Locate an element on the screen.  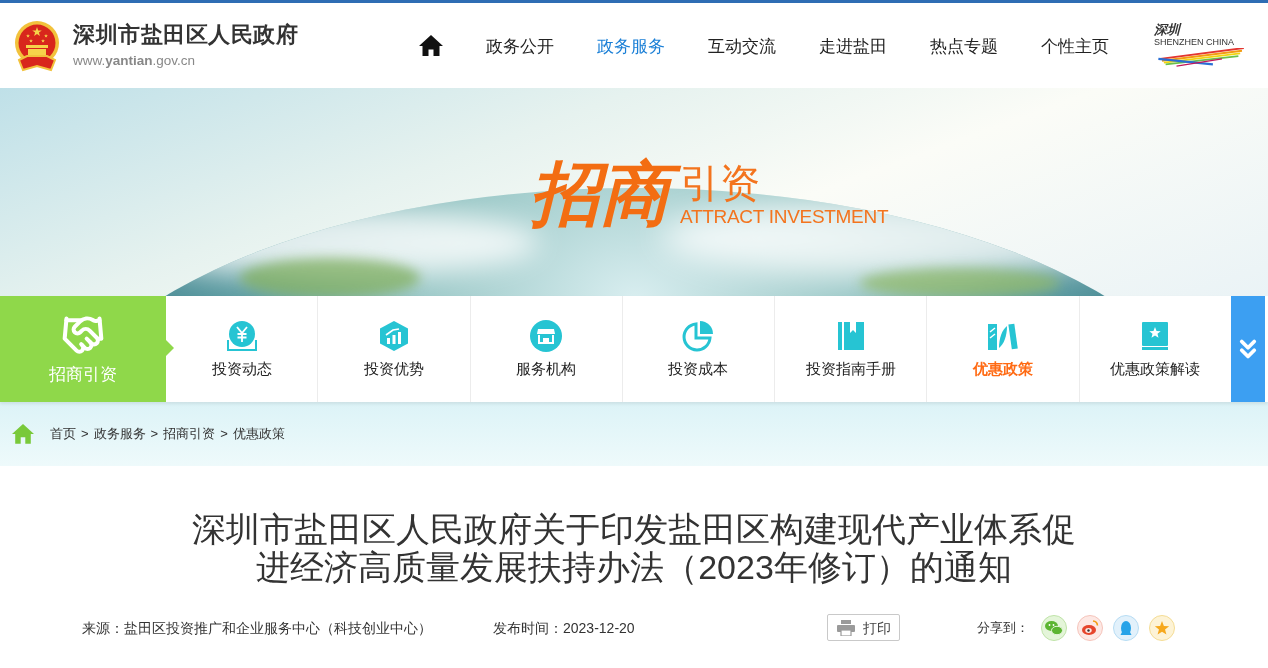
section-heading: 招商引资 is located at coordinates (83, 375).